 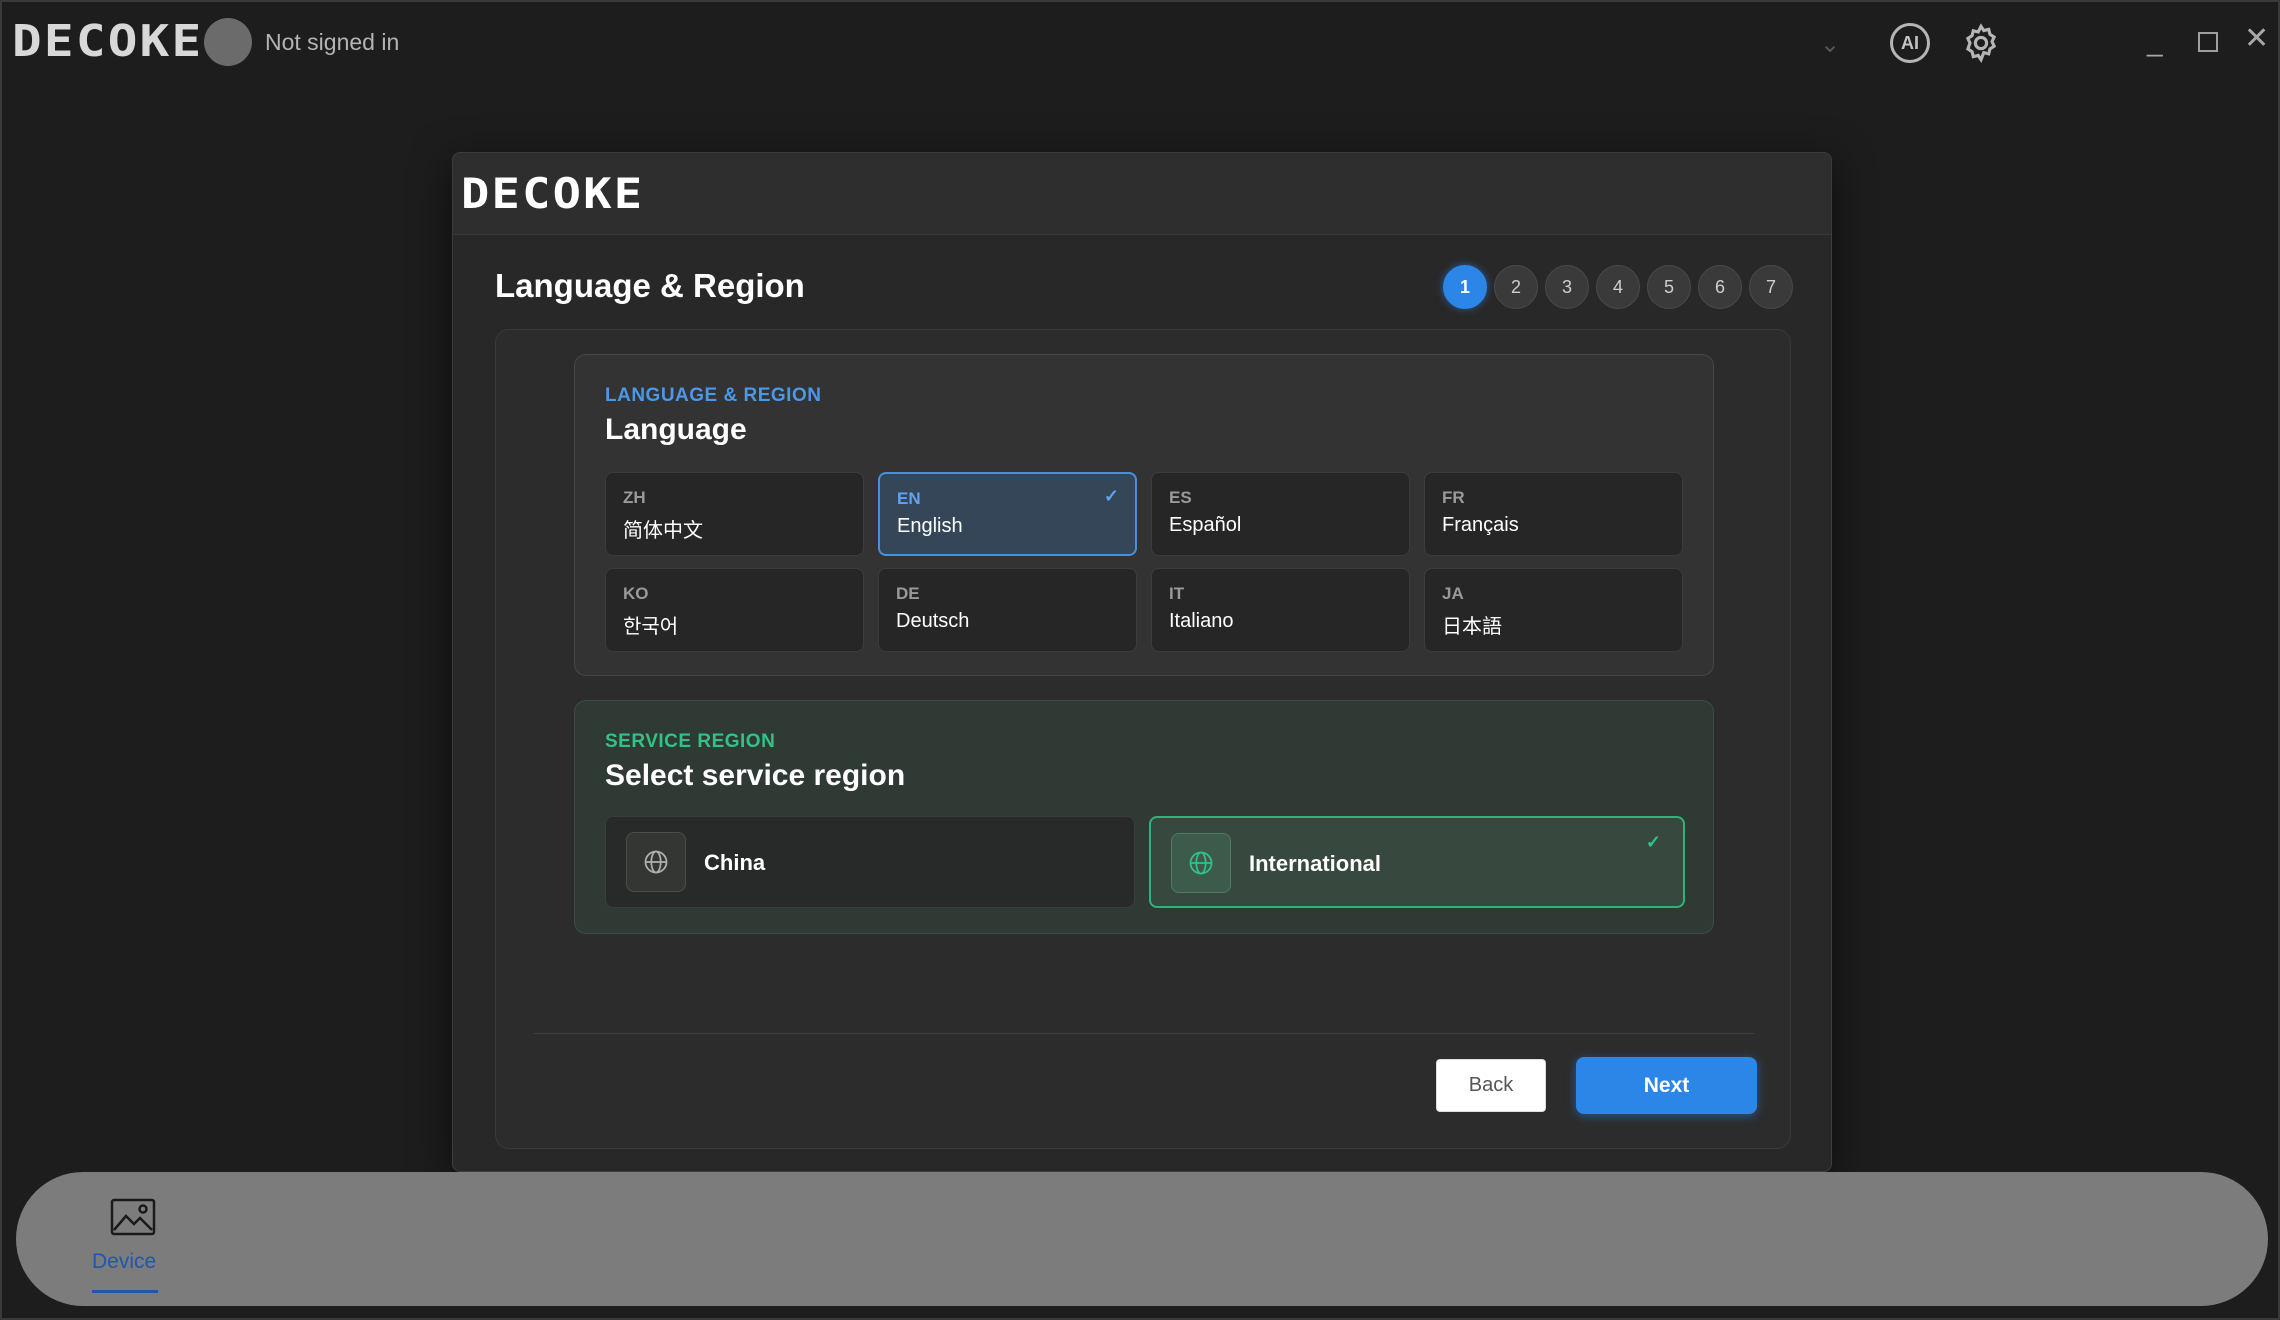 I want to click on step-4: 4, so click(x=1618, y=287).